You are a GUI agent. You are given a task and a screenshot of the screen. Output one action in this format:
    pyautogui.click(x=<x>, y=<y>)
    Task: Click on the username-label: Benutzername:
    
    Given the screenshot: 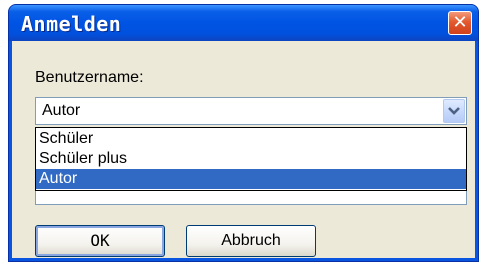 What is the action you would take?
    pyautogui.click(x=89, y=77)
    